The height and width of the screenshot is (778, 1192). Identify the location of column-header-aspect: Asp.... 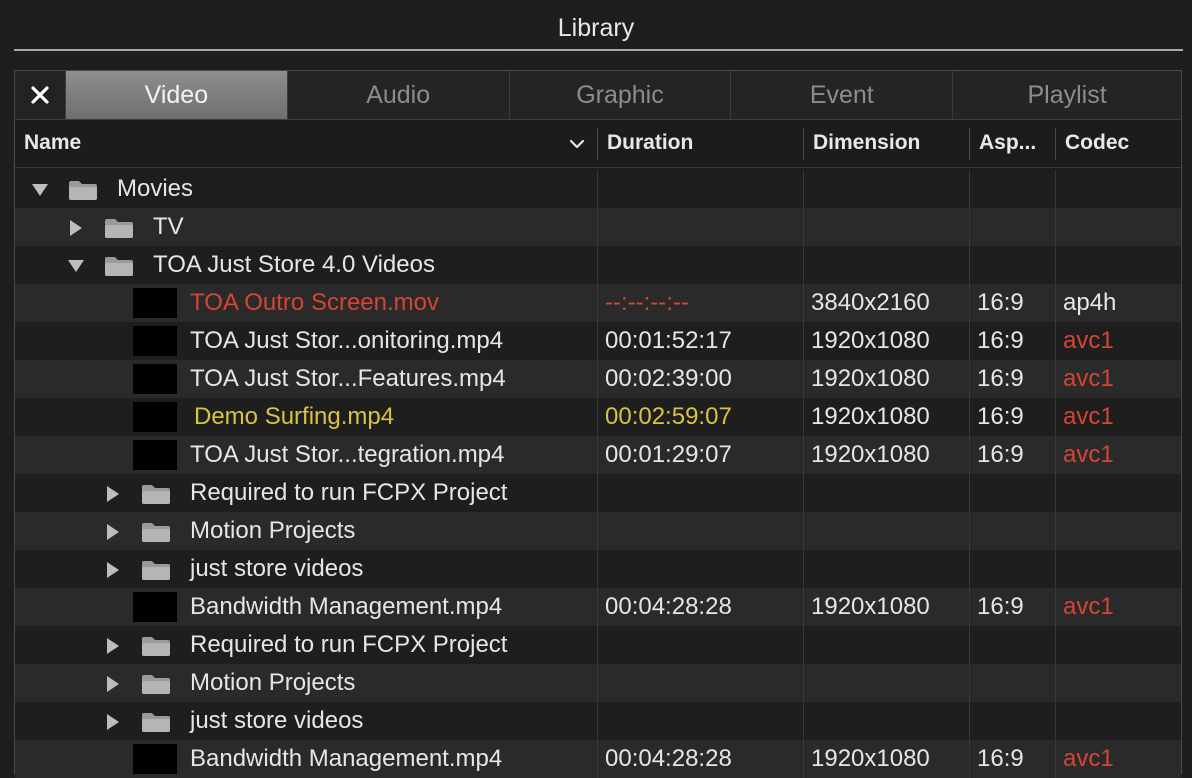
(1012, 143).